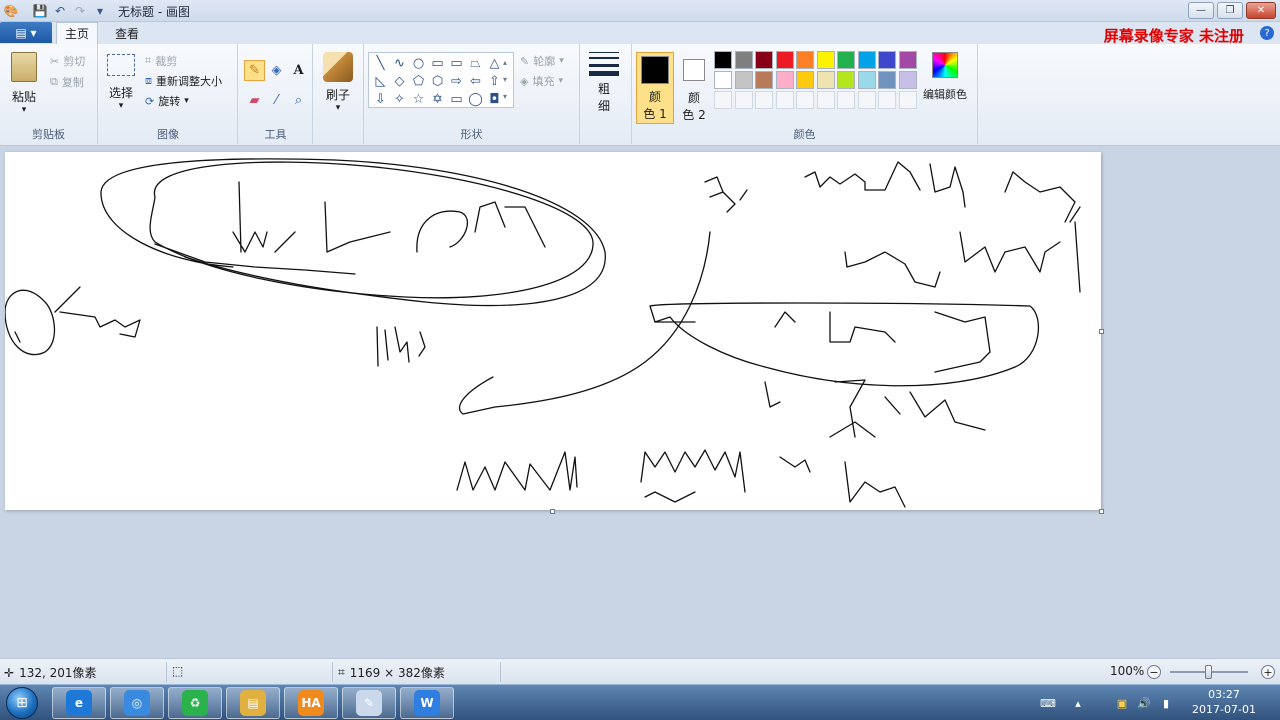  I want to click on resize-handle-bottom, so click(552, 511).